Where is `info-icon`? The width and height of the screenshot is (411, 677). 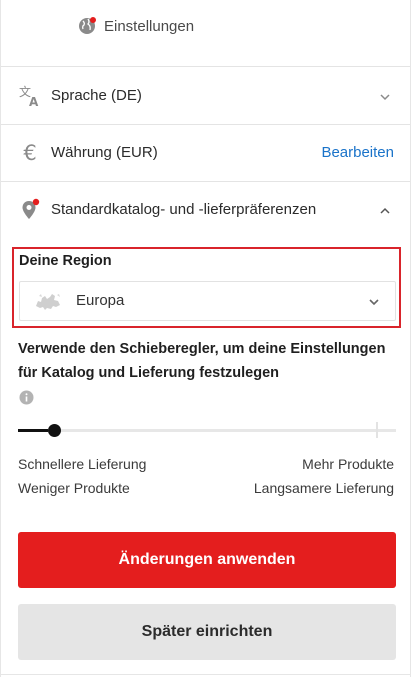
info-icon is located at coordinates (26, 397).